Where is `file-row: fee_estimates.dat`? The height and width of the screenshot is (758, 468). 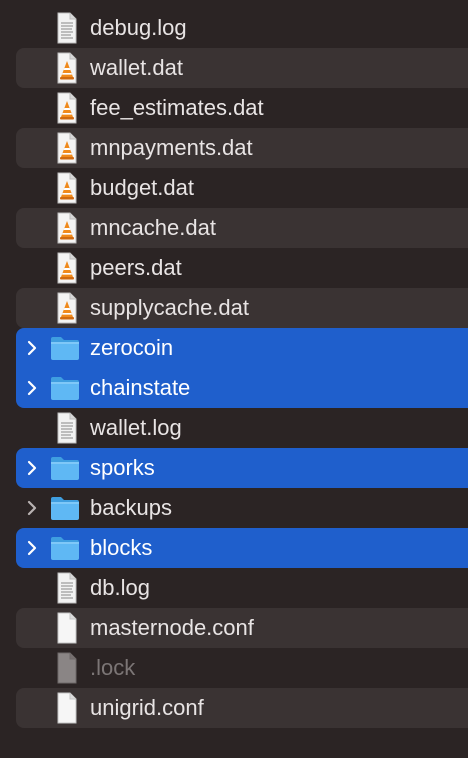 file-row: fee_estimates.dat is located at coordinates (242, 108).